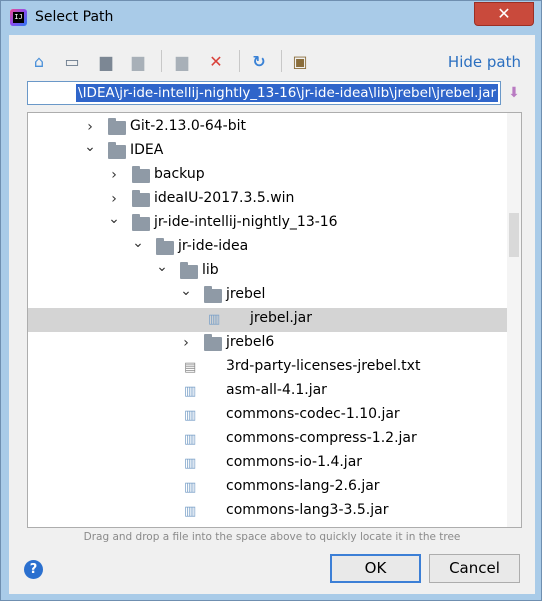  Describe the element at coordinates (300, 61) in the screenshot. I see `show-hidden-icon: ▣` at that location.